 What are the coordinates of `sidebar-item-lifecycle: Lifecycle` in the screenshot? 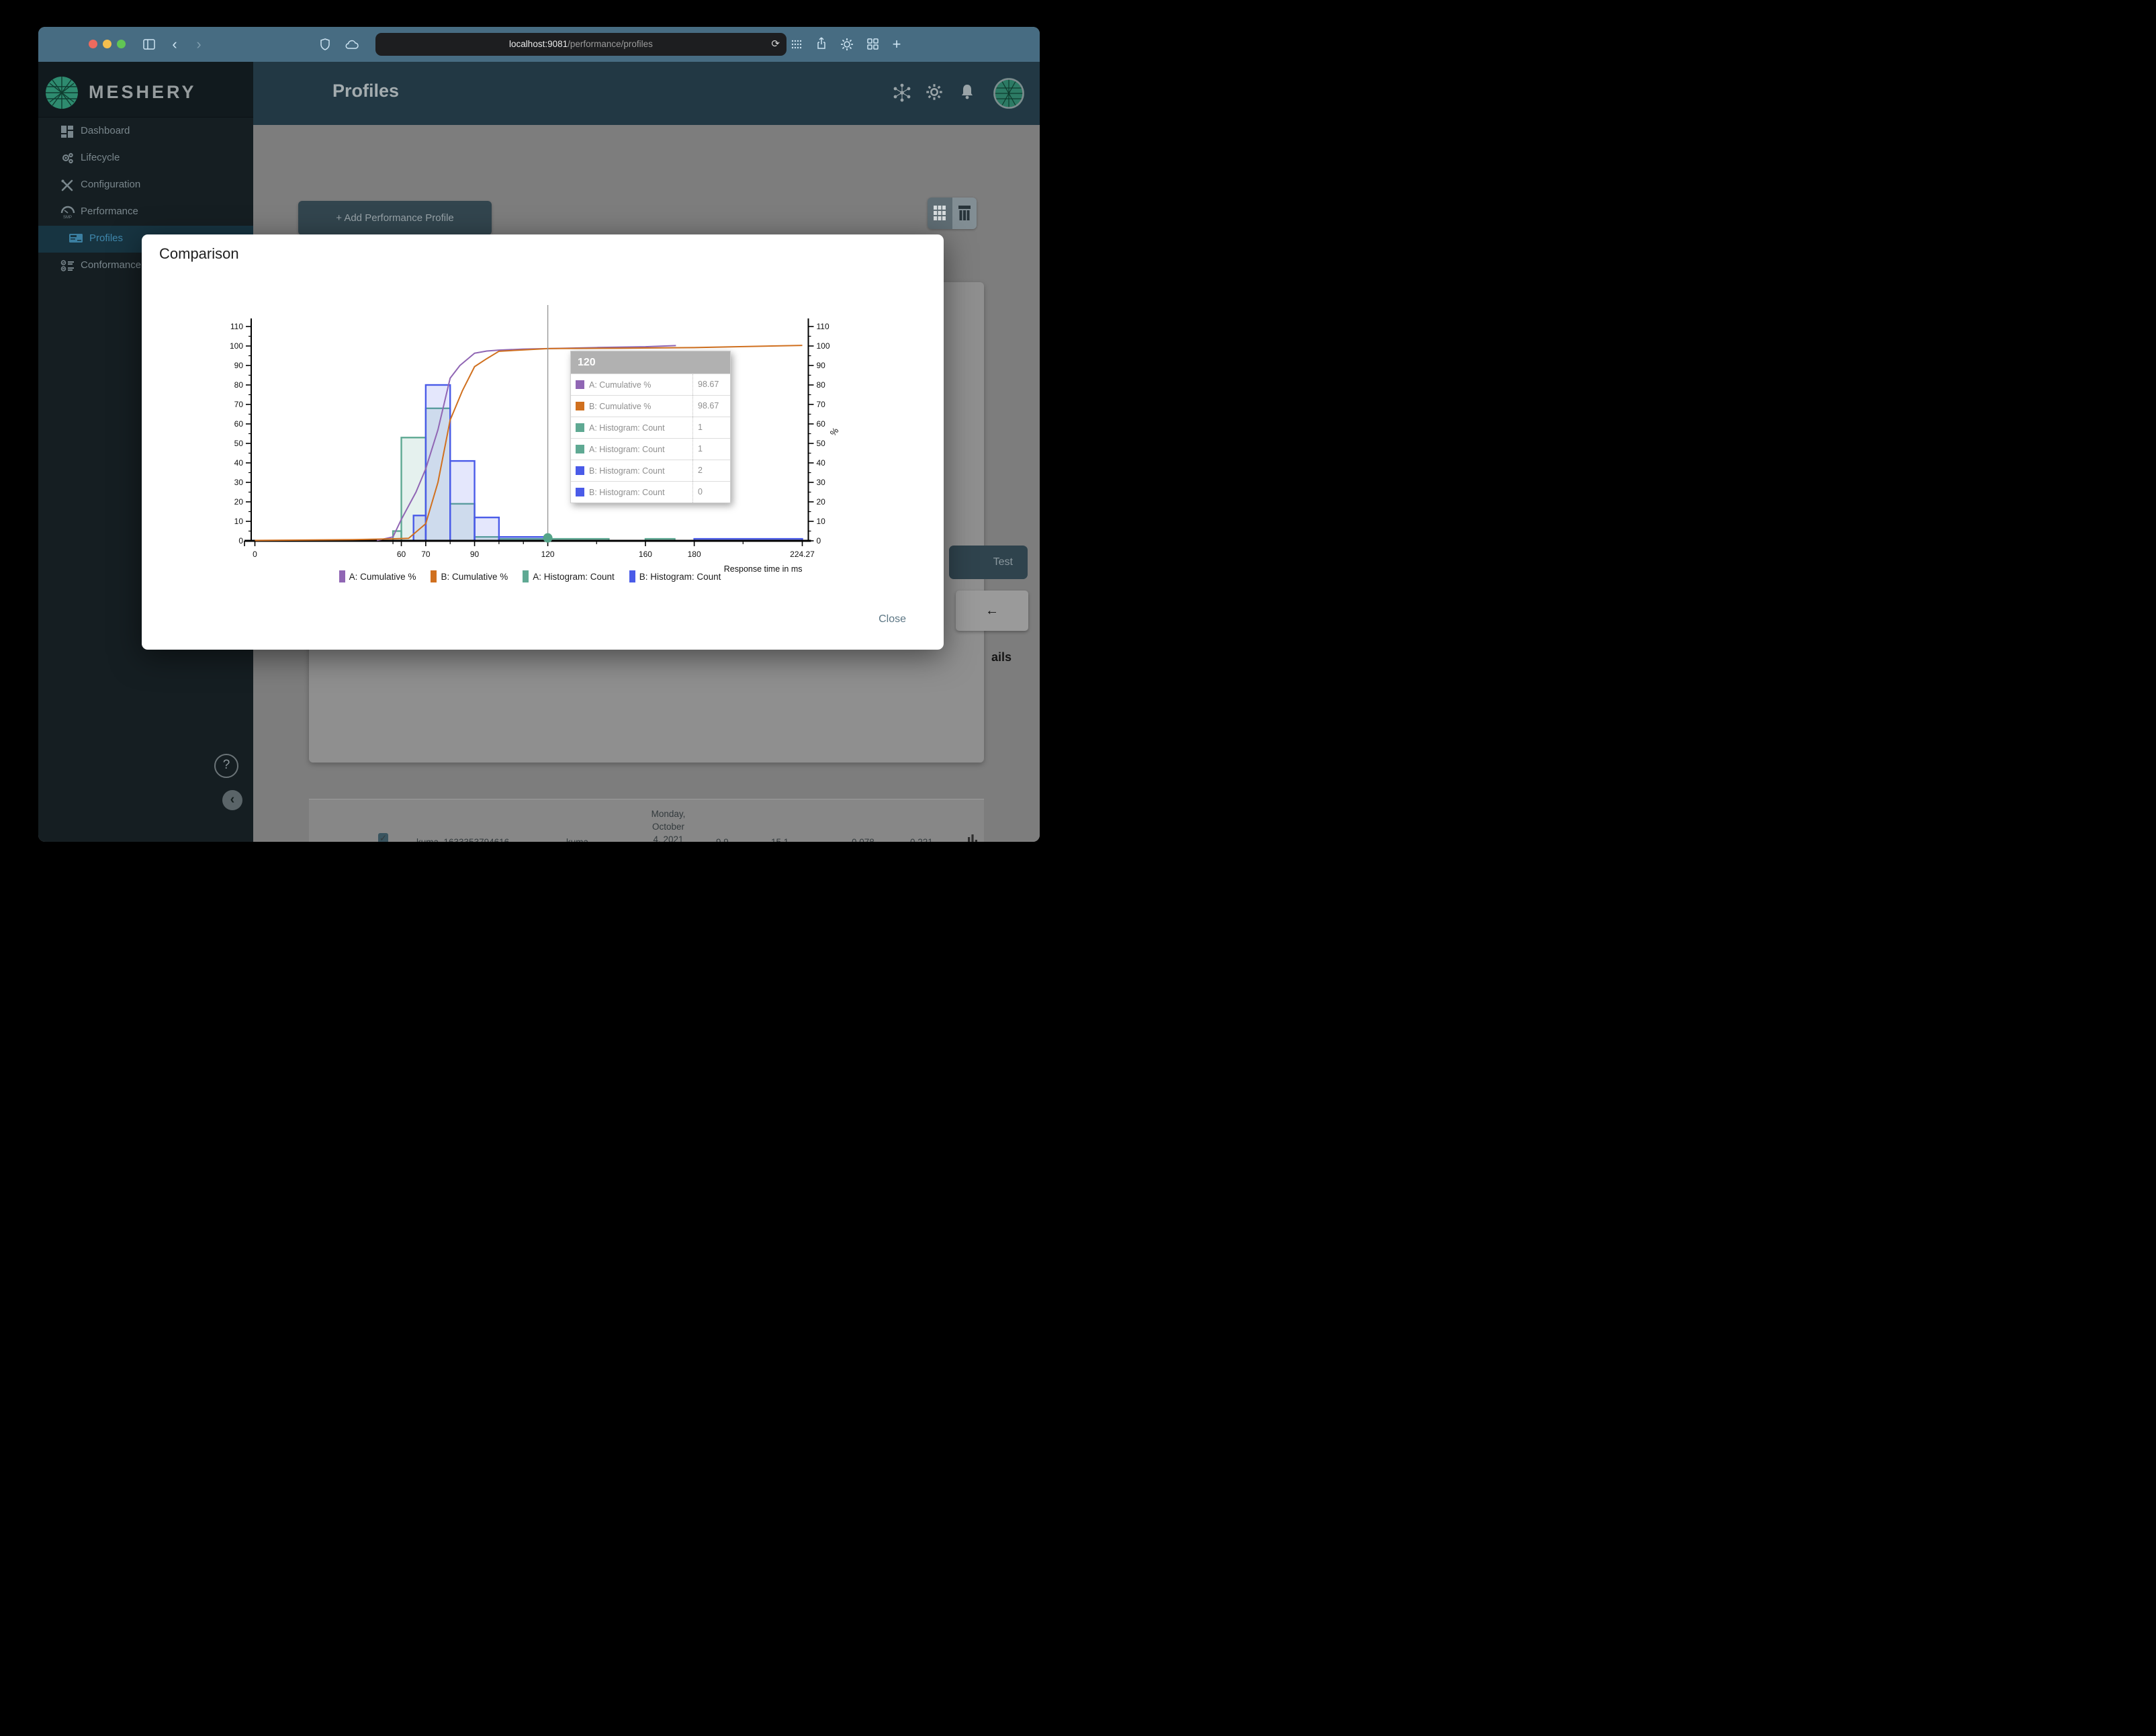 It's located at (145, 158).